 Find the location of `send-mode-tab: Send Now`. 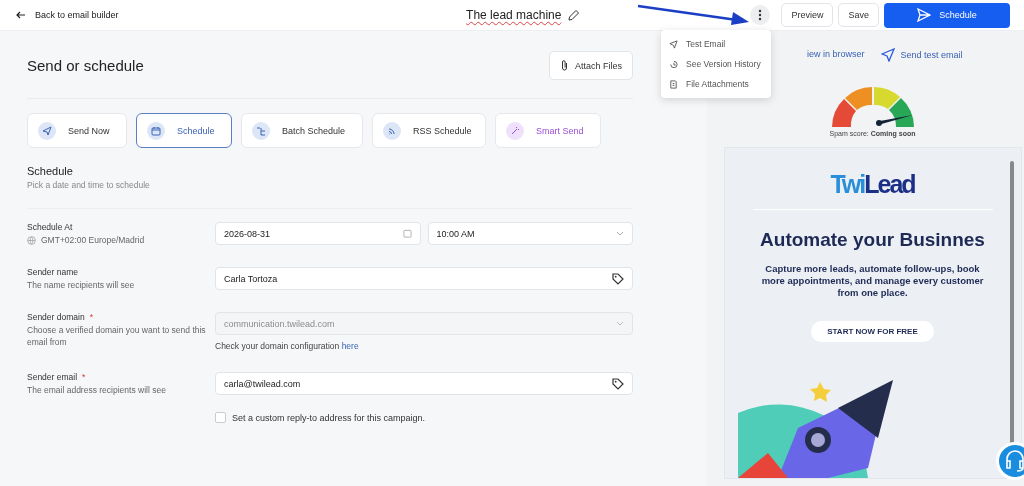

send-mode-tab: Send Now is located at coordinates (77, 130).